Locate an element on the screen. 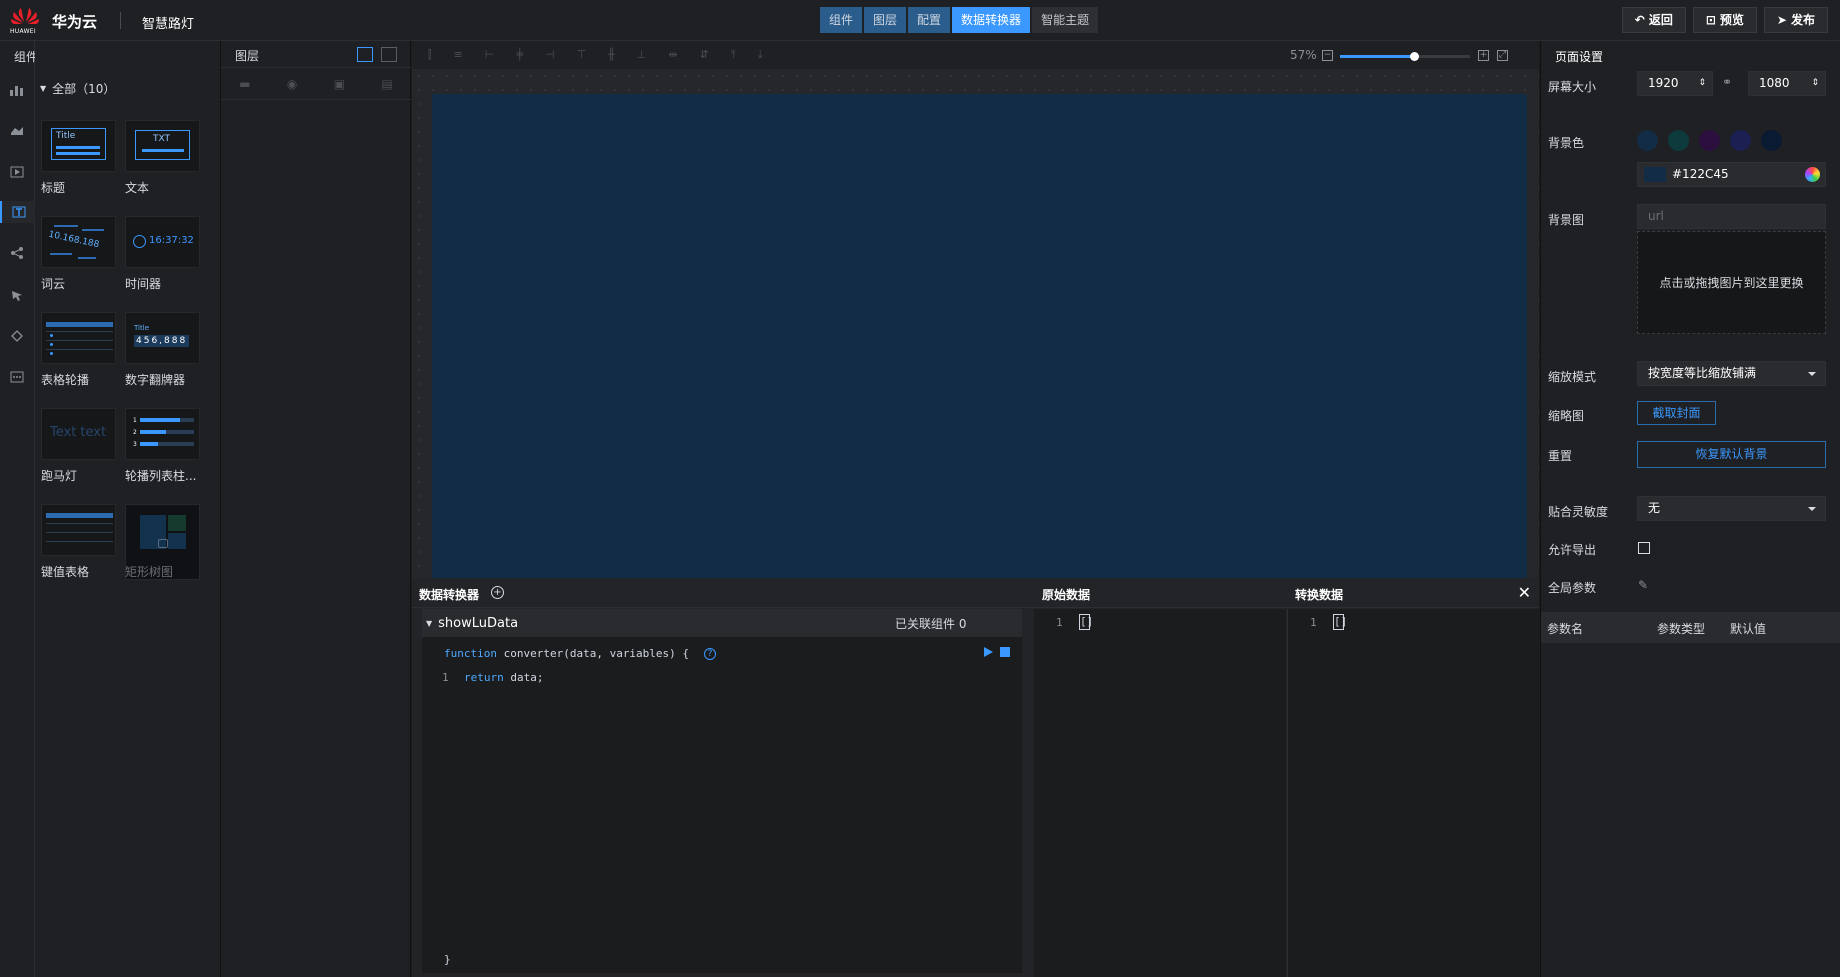  restore-default-bg-button: 恢复默认背景 is located at coordinates (1731, 454).